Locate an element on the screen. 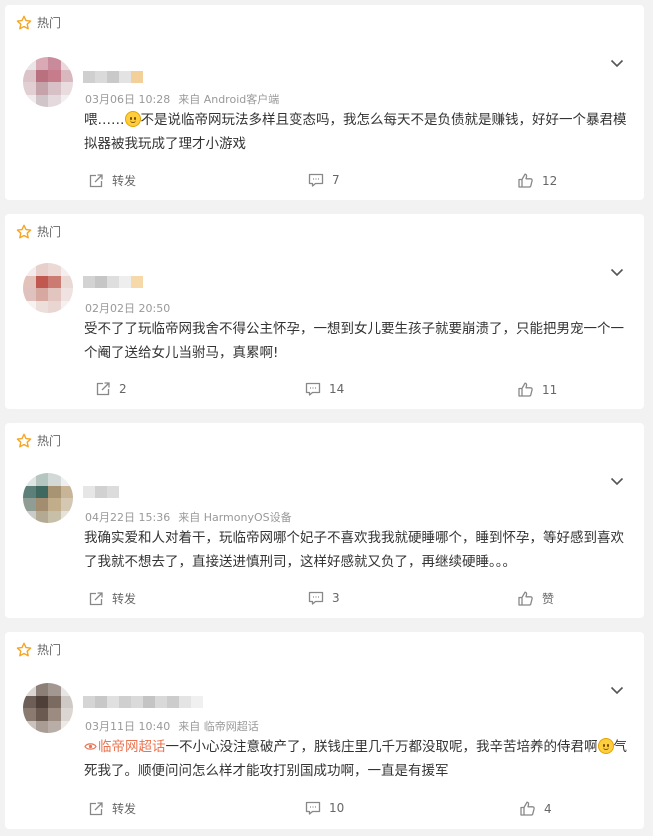  comment-meta: 02月02日 20:50 is located at coordinates (127, 308).